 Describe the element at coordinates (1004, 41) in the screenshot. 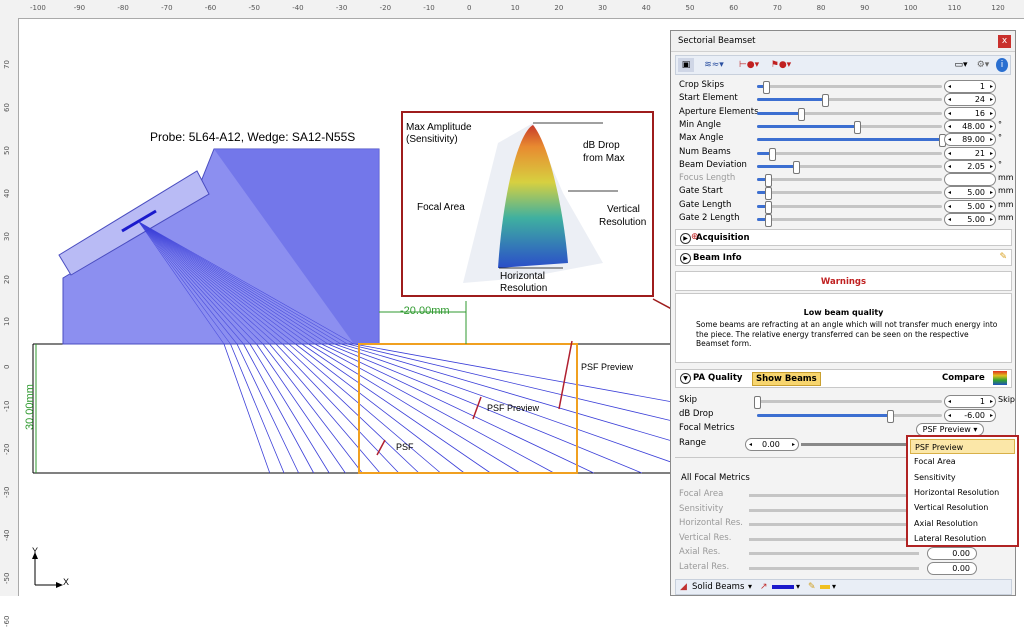

I see `close-button: x` at that location.